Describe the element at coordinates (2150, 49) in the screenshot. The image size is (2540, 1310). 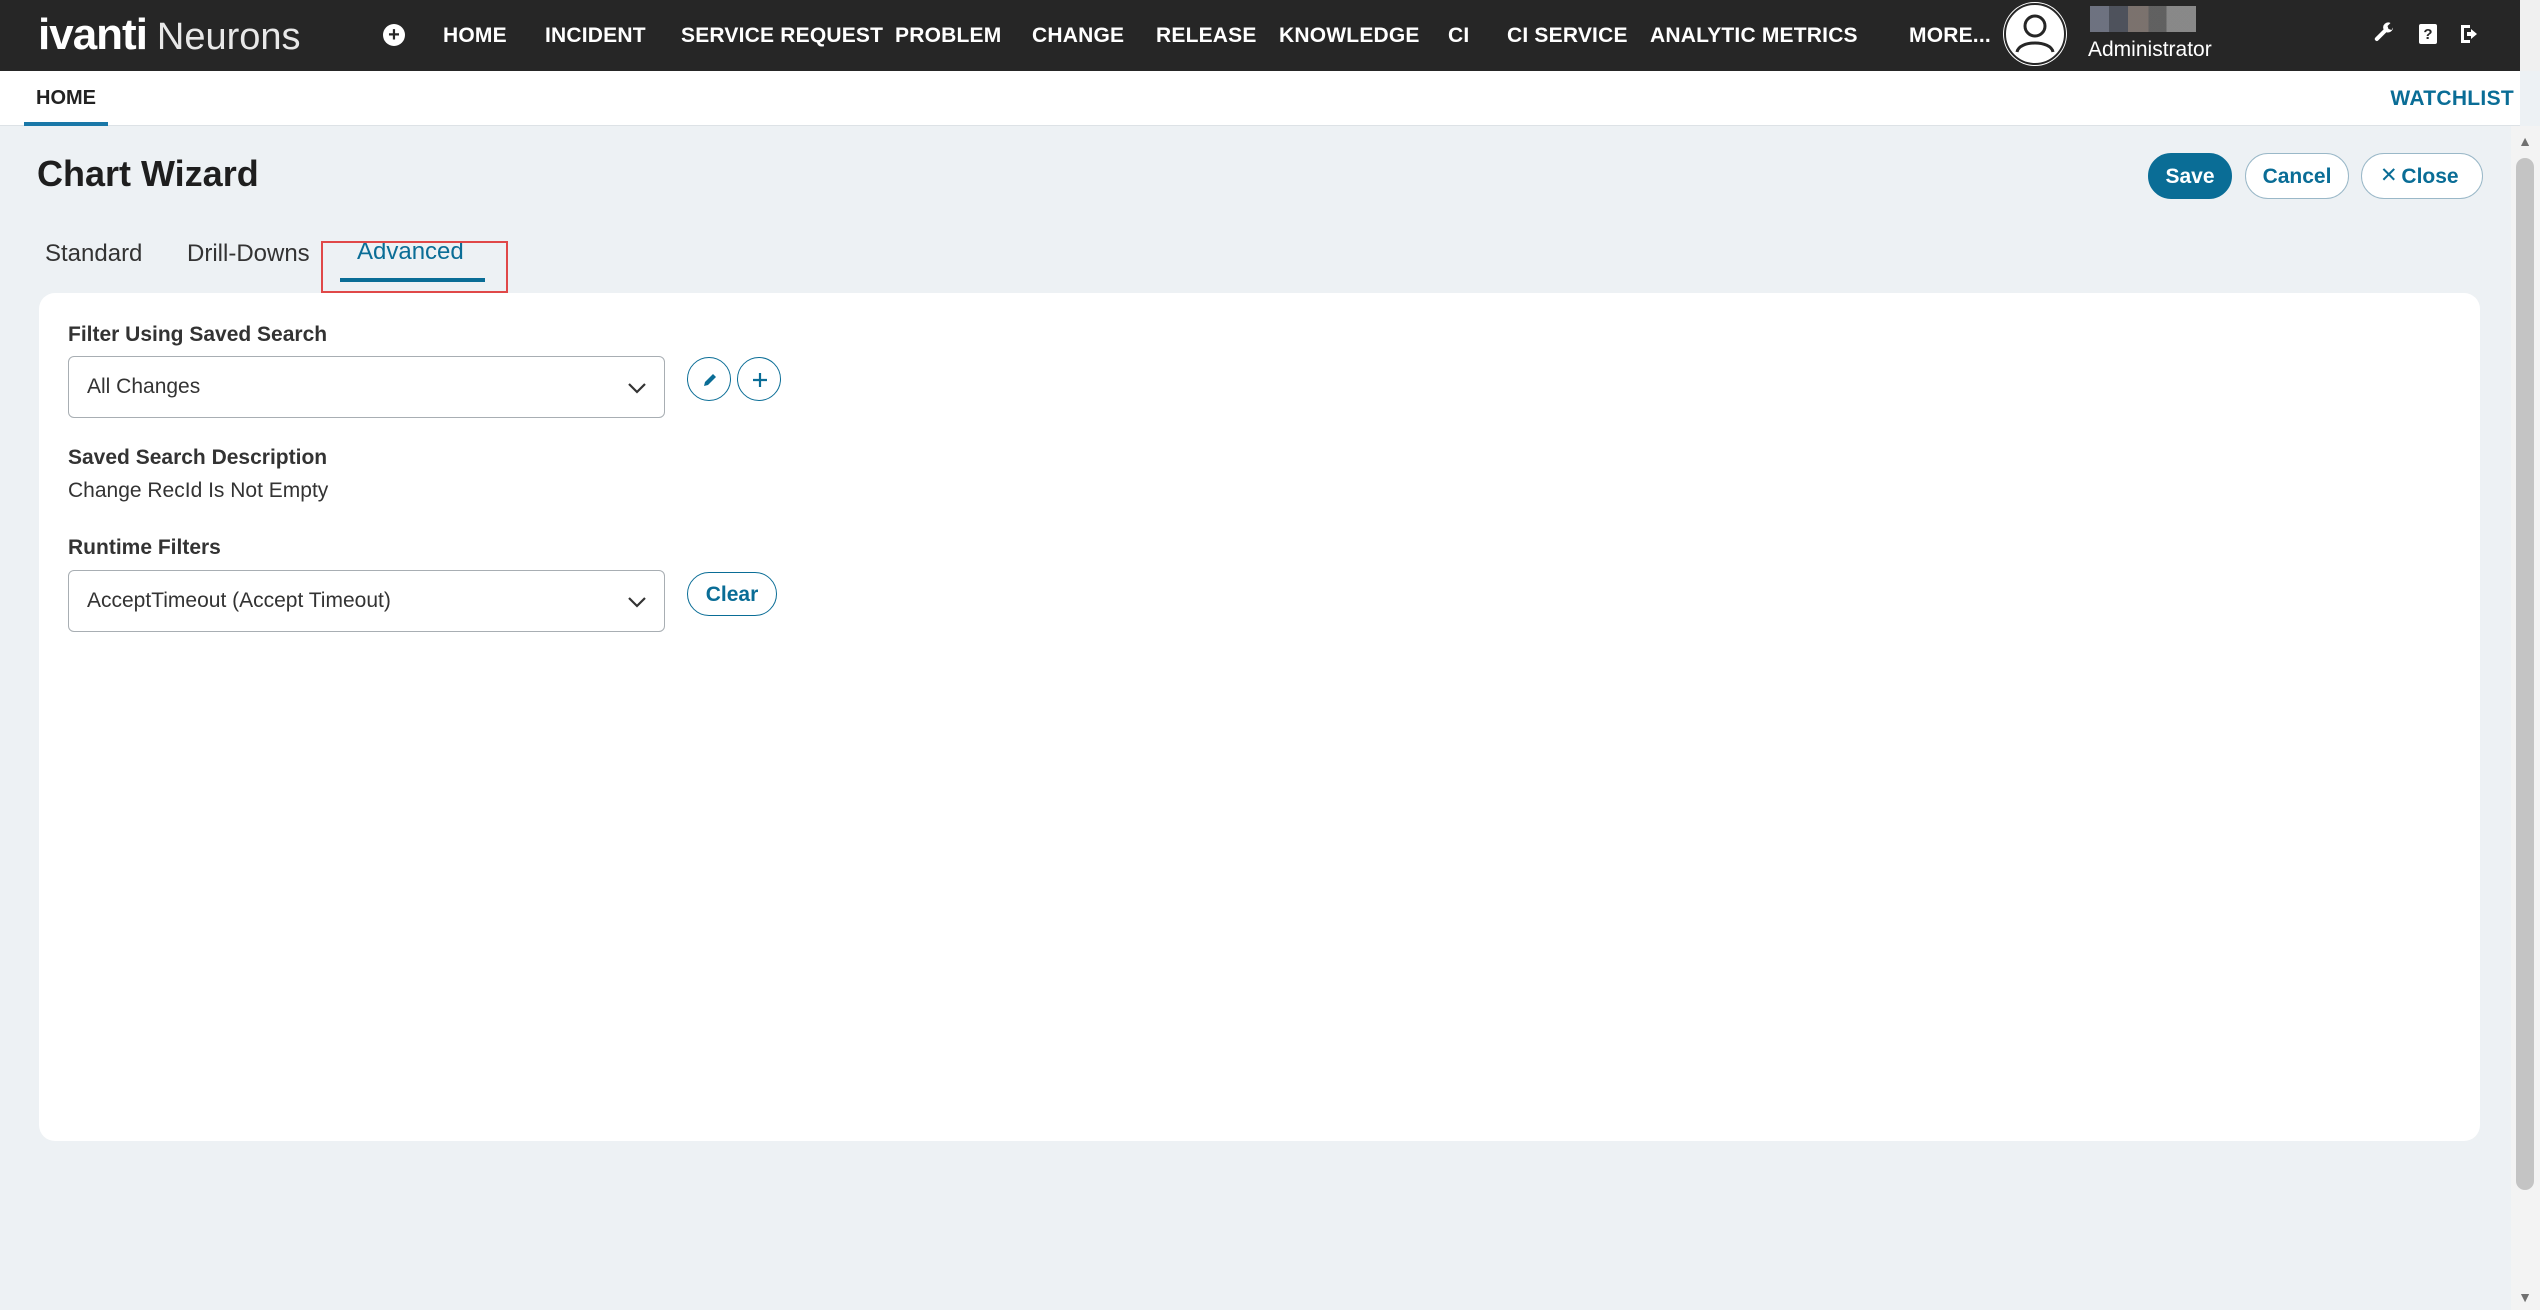
I see `user-role-label: Administrator` at that location.